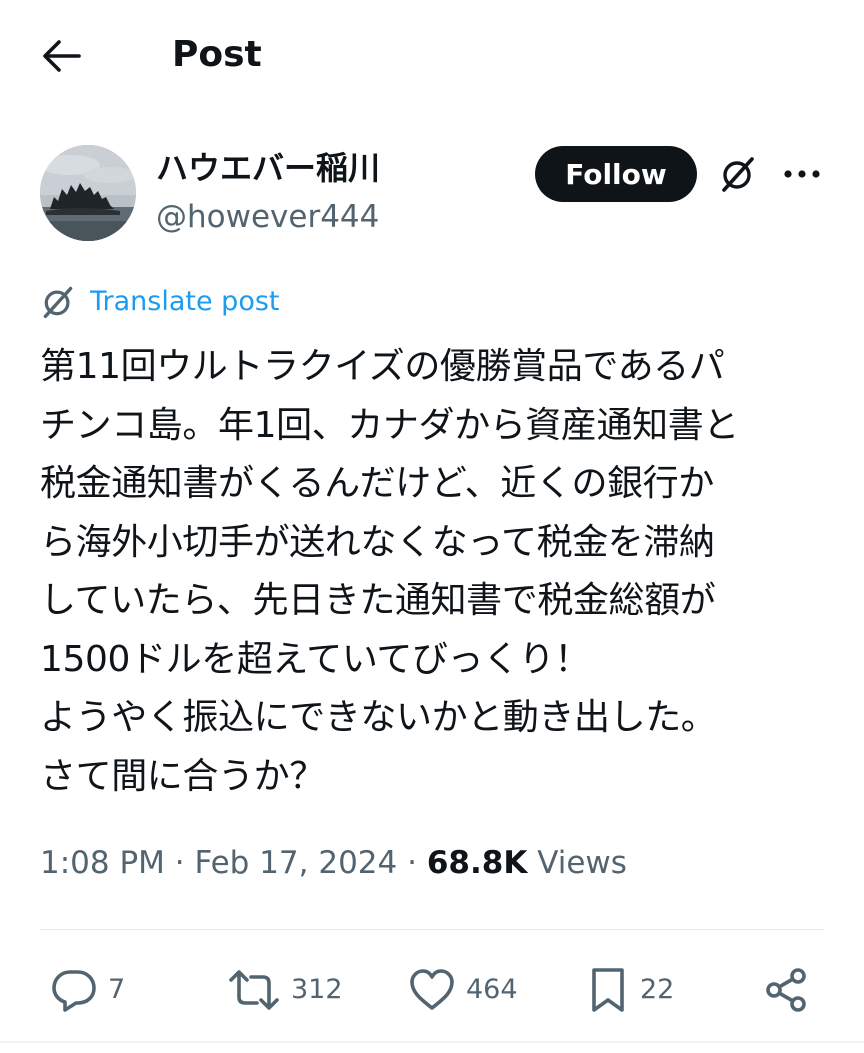  What do you see at coordinates (492, 989) in the screenshot?
I see `like-count: 464` at bounding box center [492, 989].